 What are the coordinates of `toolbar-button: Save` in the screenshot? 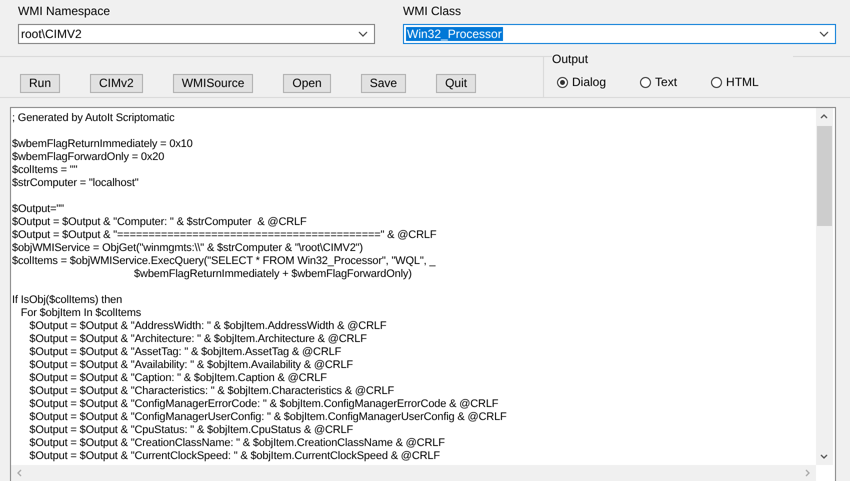 It's located at (383, 83).